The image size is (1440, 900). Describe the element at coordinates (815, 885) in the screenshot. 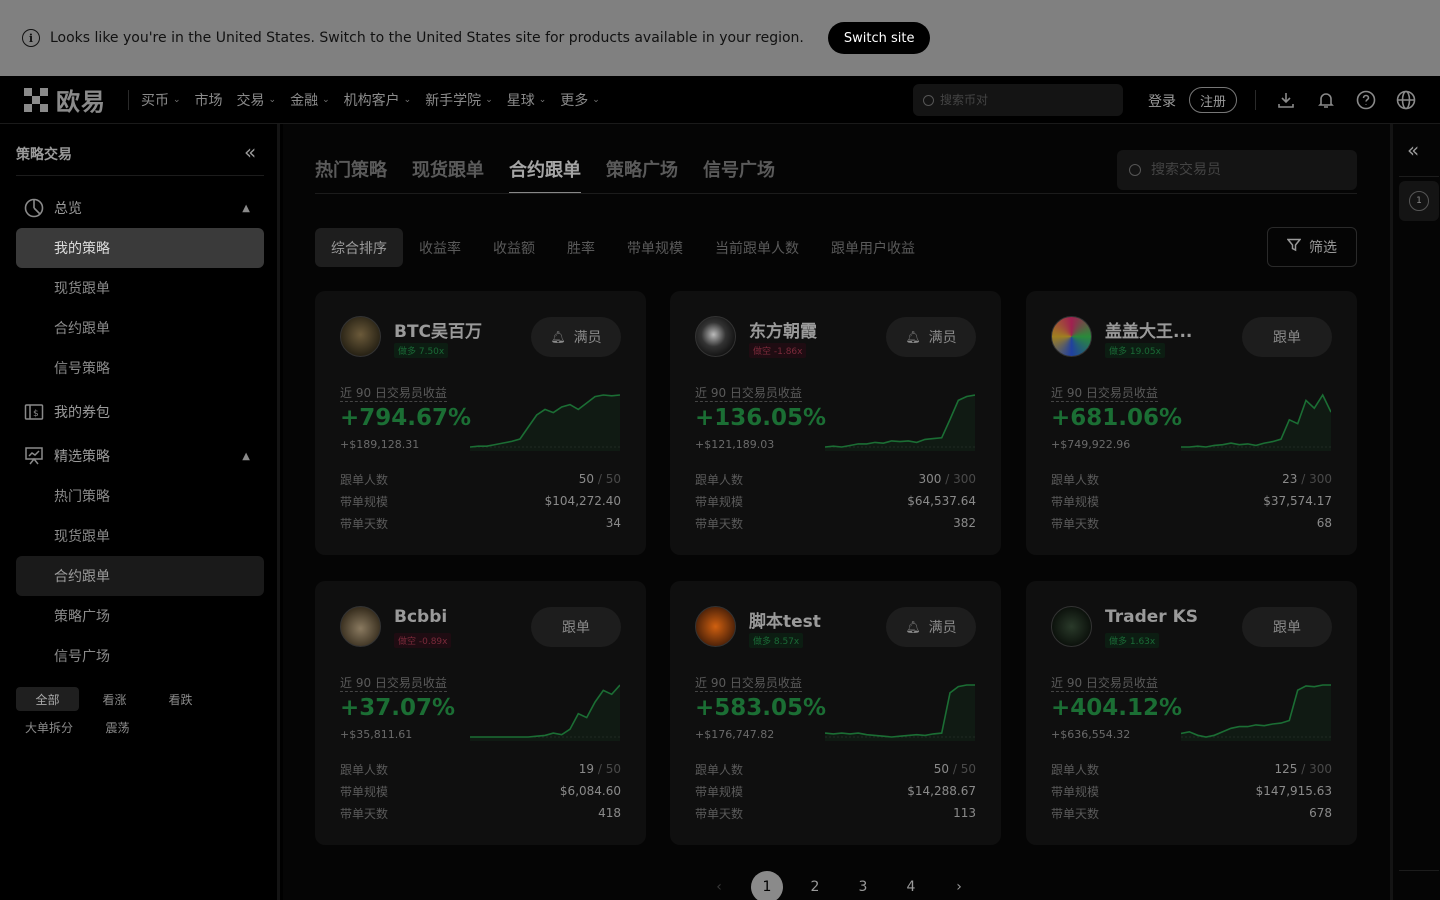

I see `page-2: 2` at that location.